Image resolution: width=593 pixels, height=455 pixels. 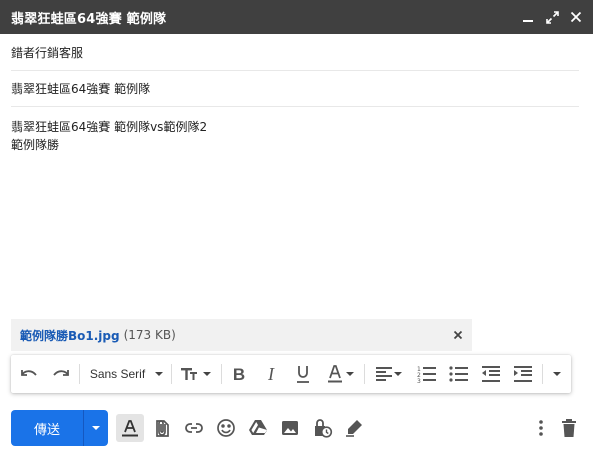 What do you see at coordinates (109, 127) in the screenshot?
I see `body-line: 翡翠狂蛙區64強賽 範例隊vs範例隊2` at bounding box center [109, 127].